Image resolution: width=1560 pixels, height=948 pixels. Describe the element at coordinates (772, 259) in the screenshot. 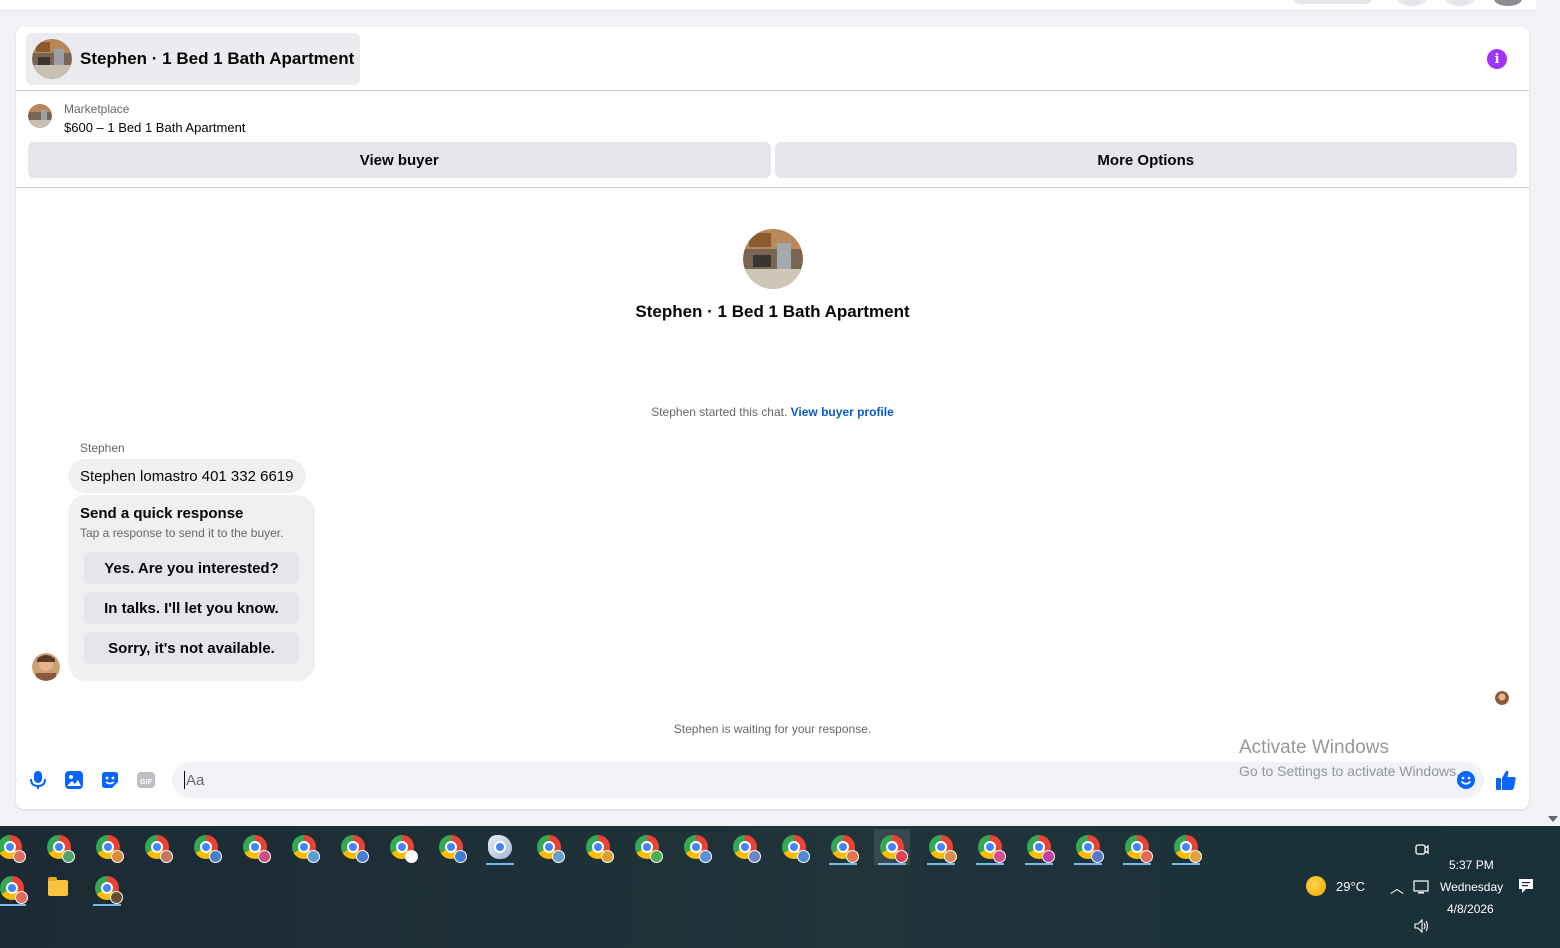

I see `profile-avatar` at that location.